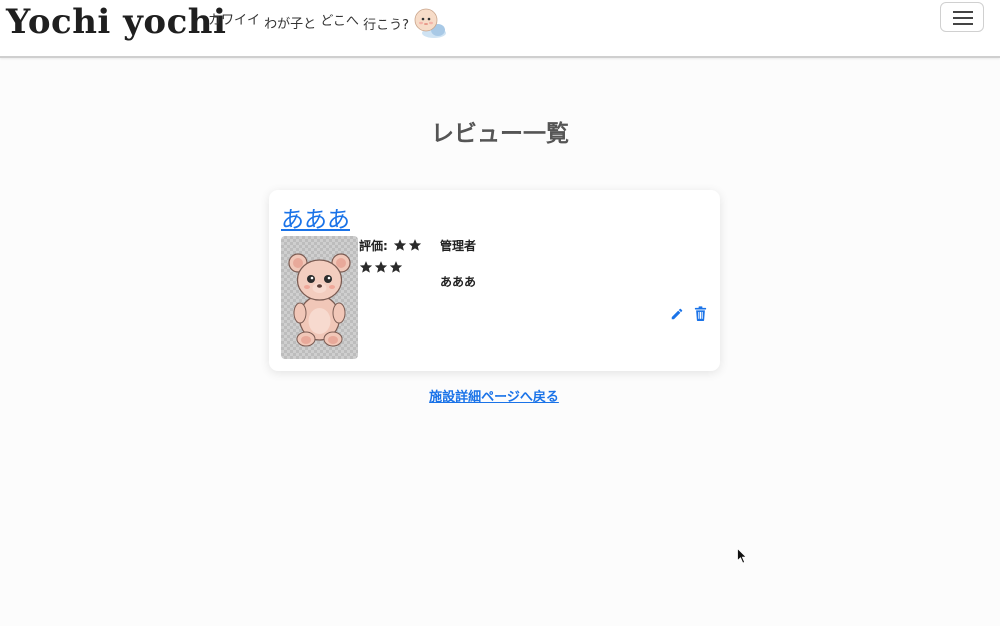 This screenshot has width=1000, height=626. Describe the element at coordinates (742, 556) in the screenshot. I see `mouse-cursor-icon` at that location.